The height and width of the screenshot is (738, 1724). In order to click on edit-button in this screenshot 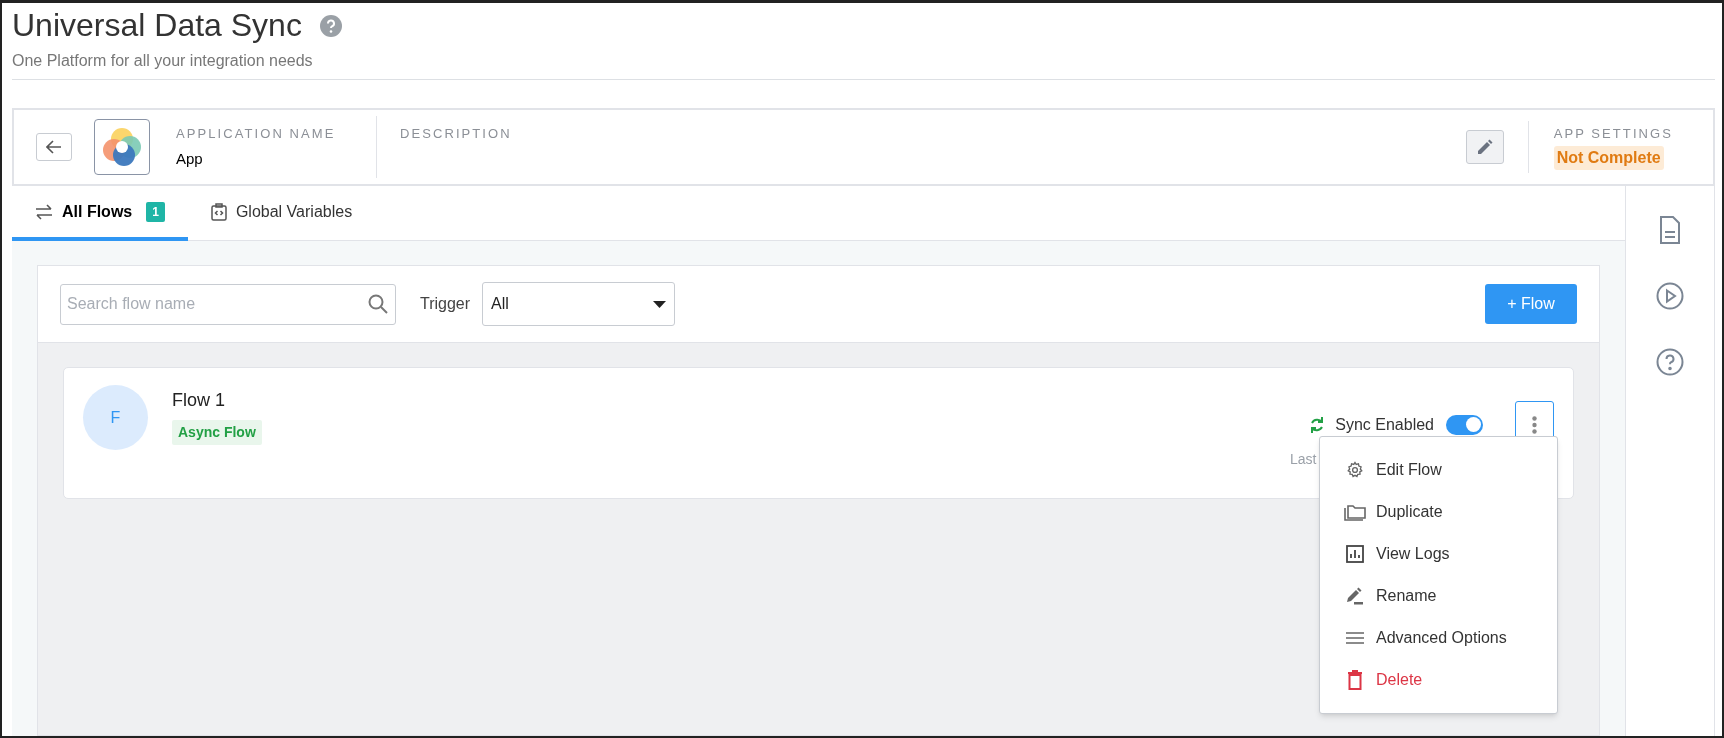, I will do `click(1484, 147)`.